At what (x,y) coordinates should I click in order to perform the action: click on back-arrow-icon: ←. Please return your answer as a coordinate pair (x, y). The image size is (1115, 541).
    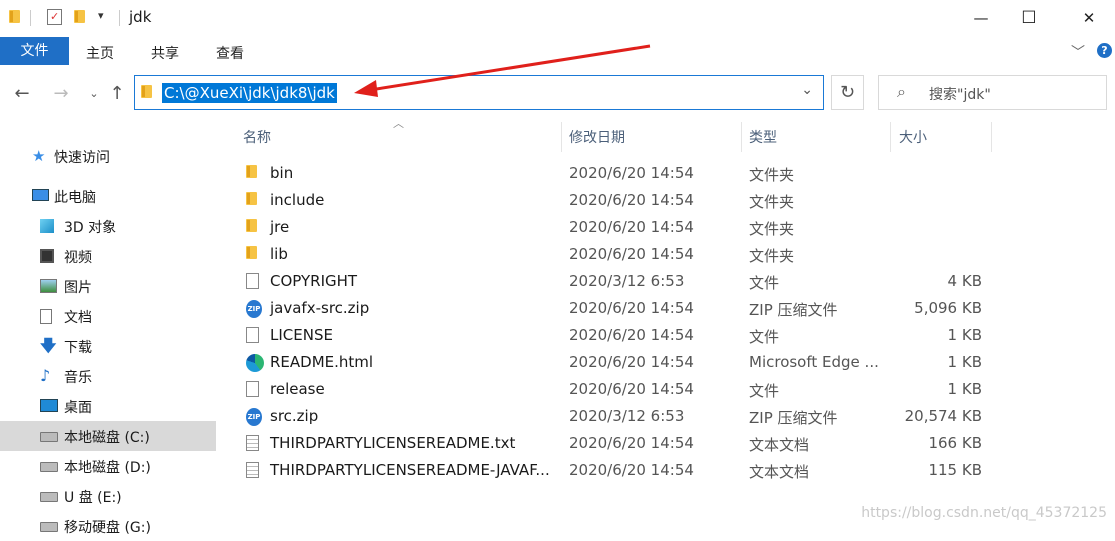
    Looking at the image, I should click on (22, 94).